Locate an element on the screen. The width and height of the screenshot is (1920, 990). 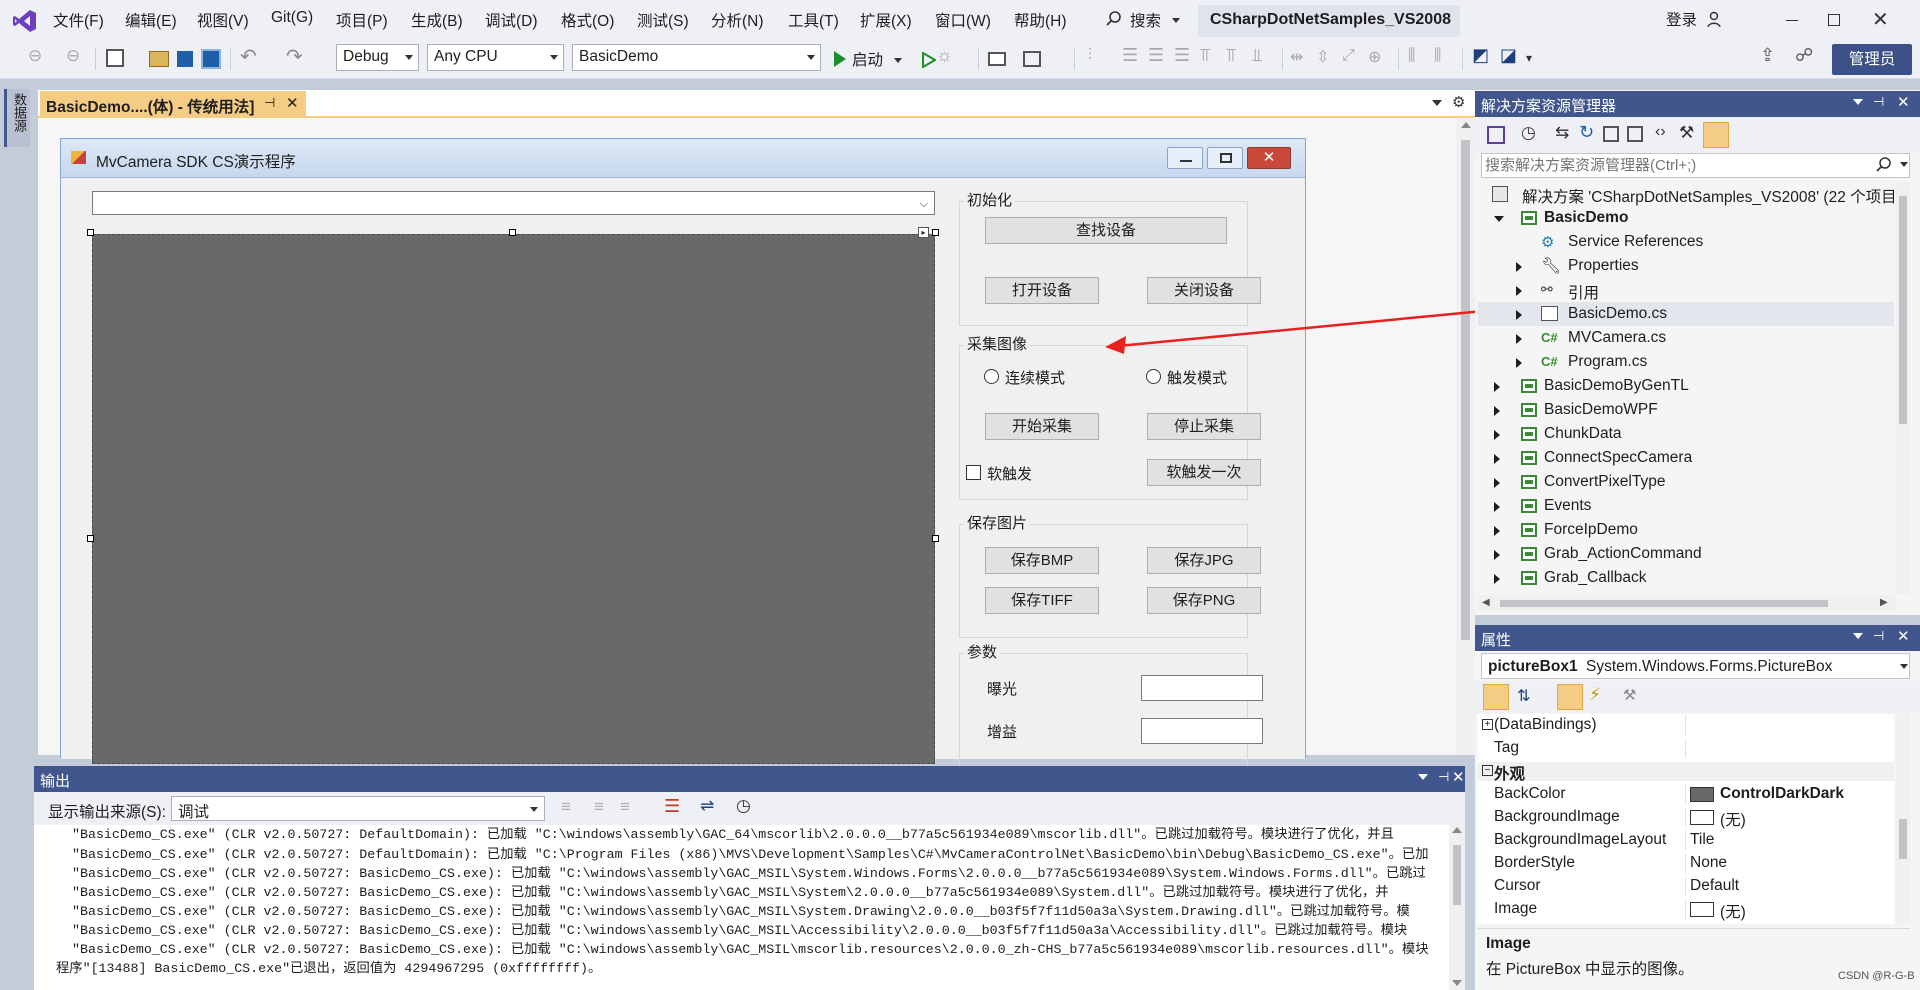
property-row-databindings: + (DataBindings) is located at coordinates (1686, 725).